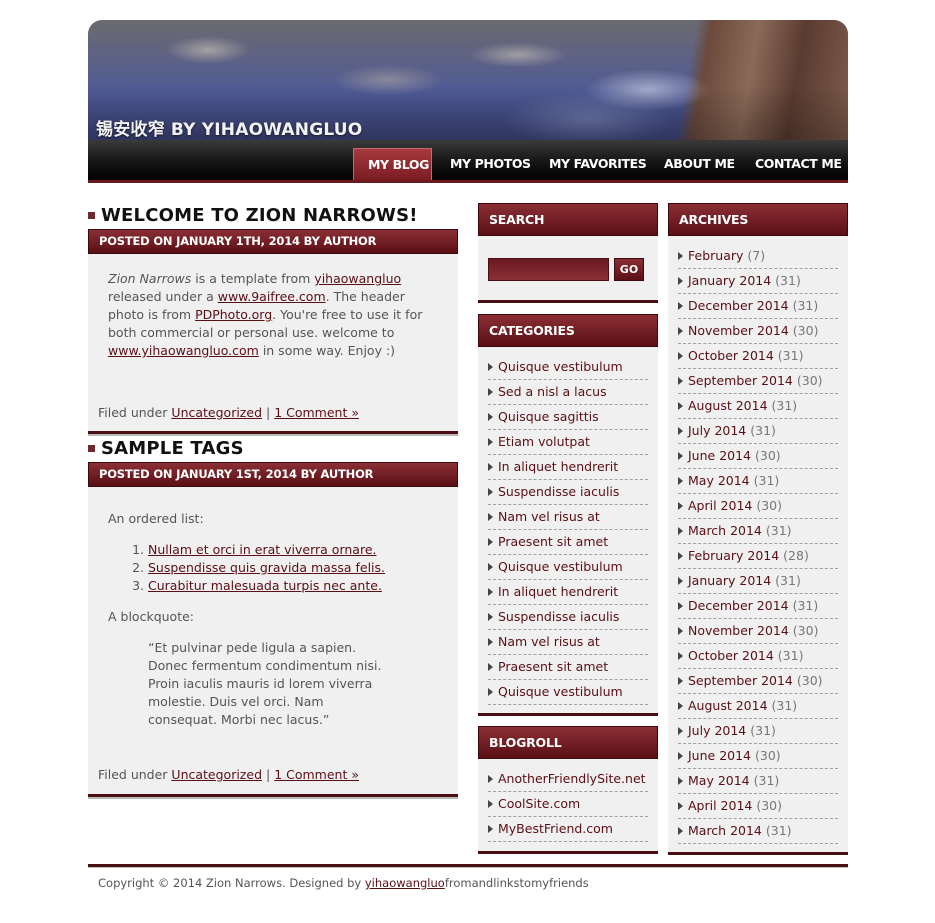 The image size is (935, 923). Describe the element at coordinates (548, 269) in the screenshot. I see `search-input` at that location.